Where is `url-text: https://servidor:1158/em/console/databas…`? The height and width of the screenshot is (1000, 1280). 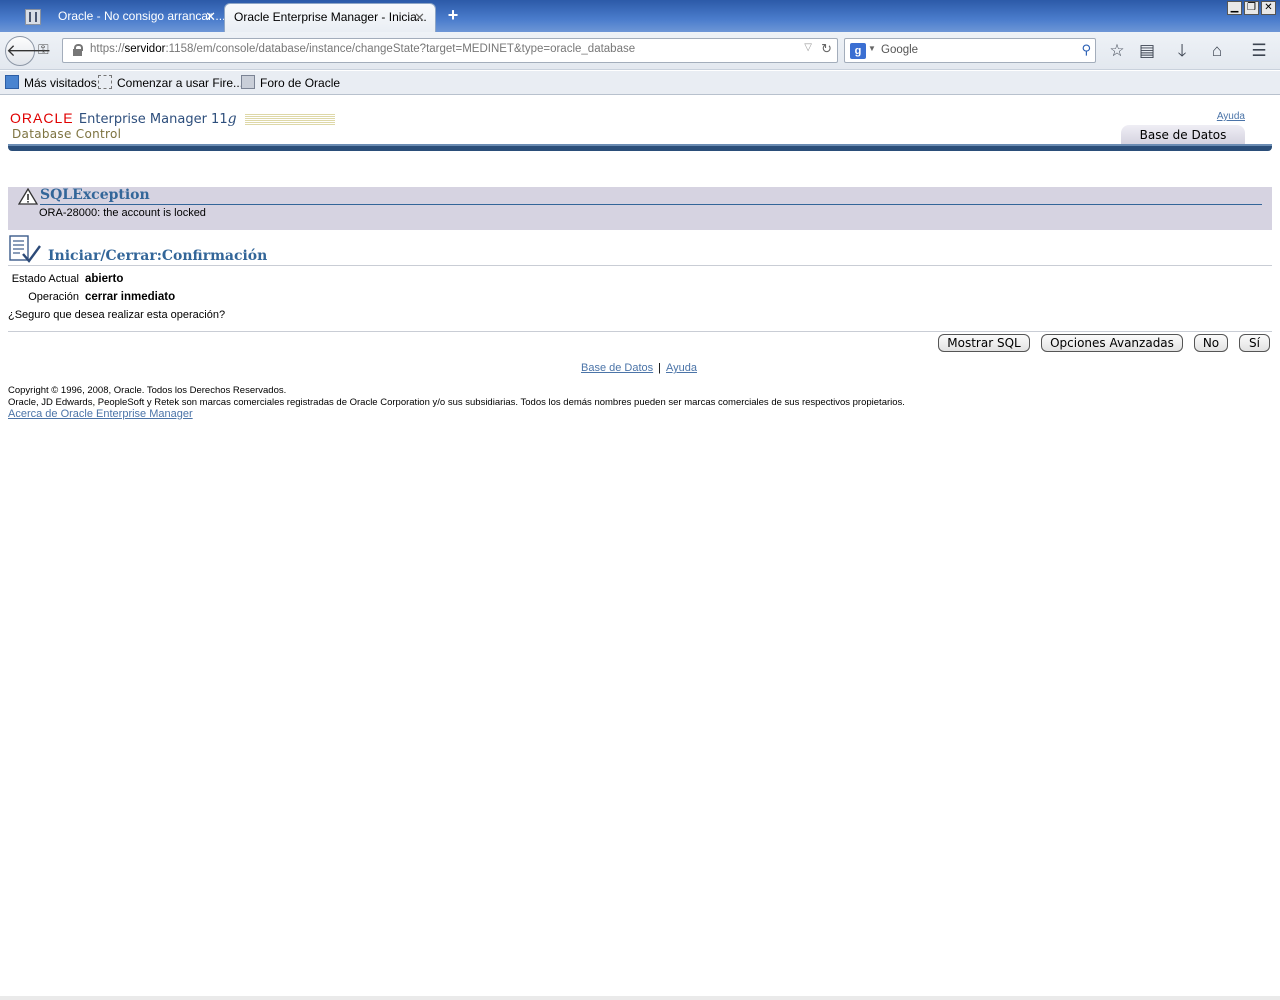 url-text: https://servidor:1158/em/console/databas… is located at coordinates (362, 49).